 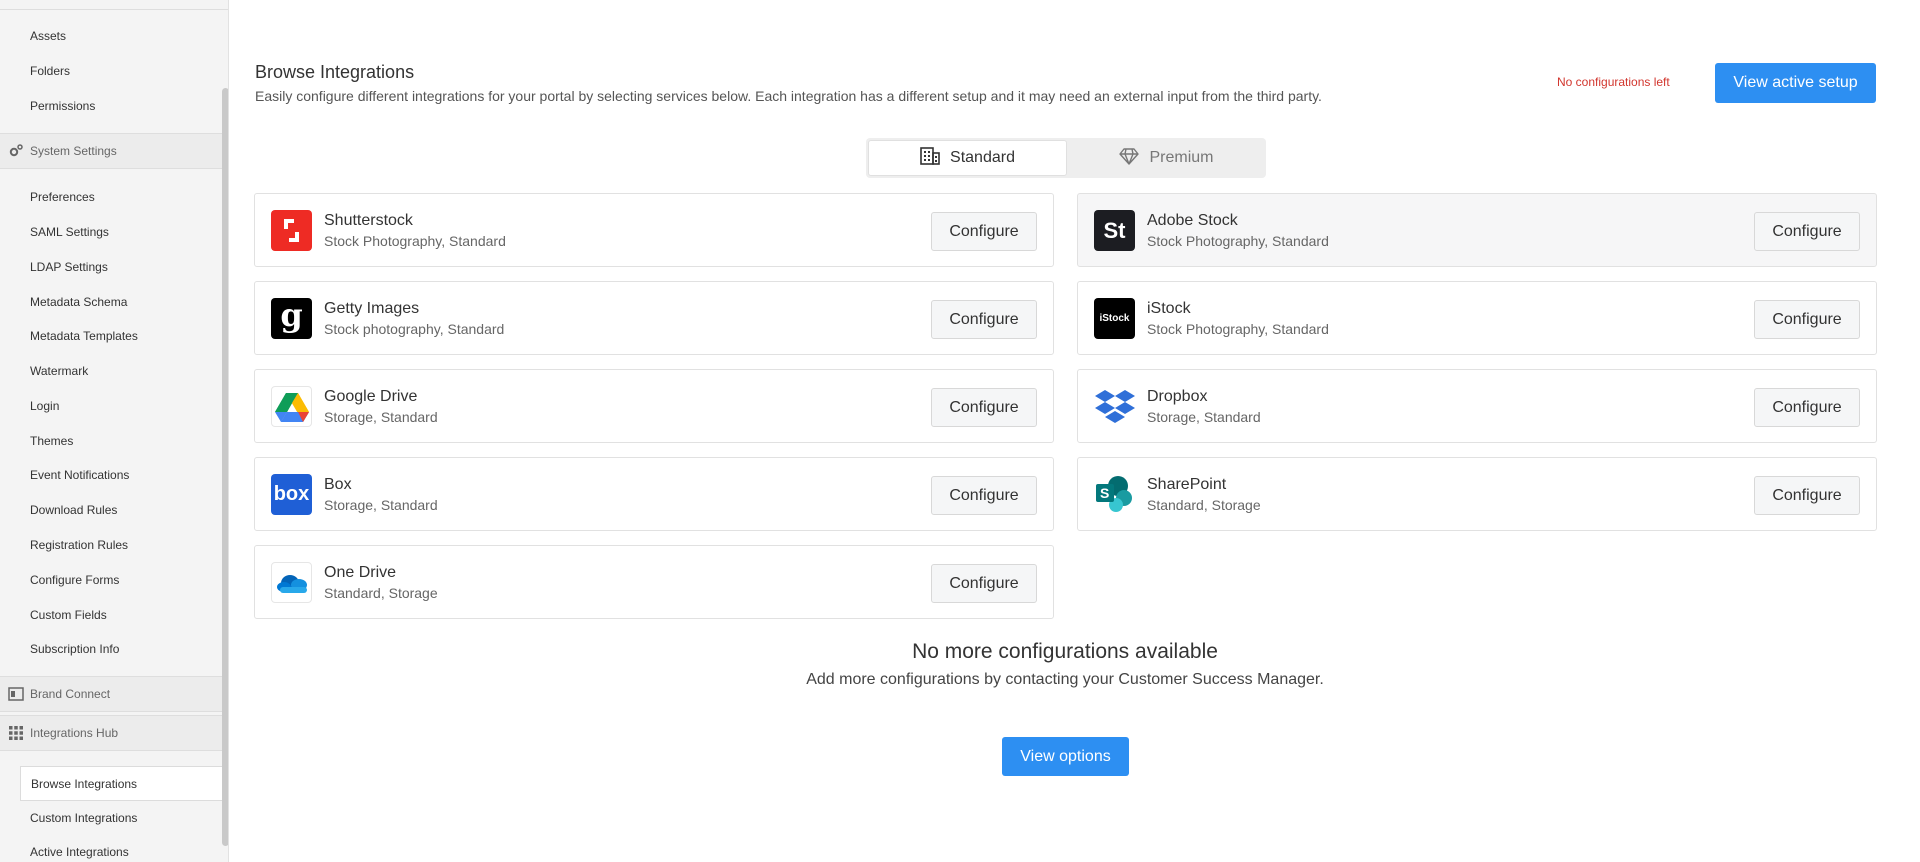 I want to click on sidebar-item-permissions: Permissions, so click(x=62, y=106).